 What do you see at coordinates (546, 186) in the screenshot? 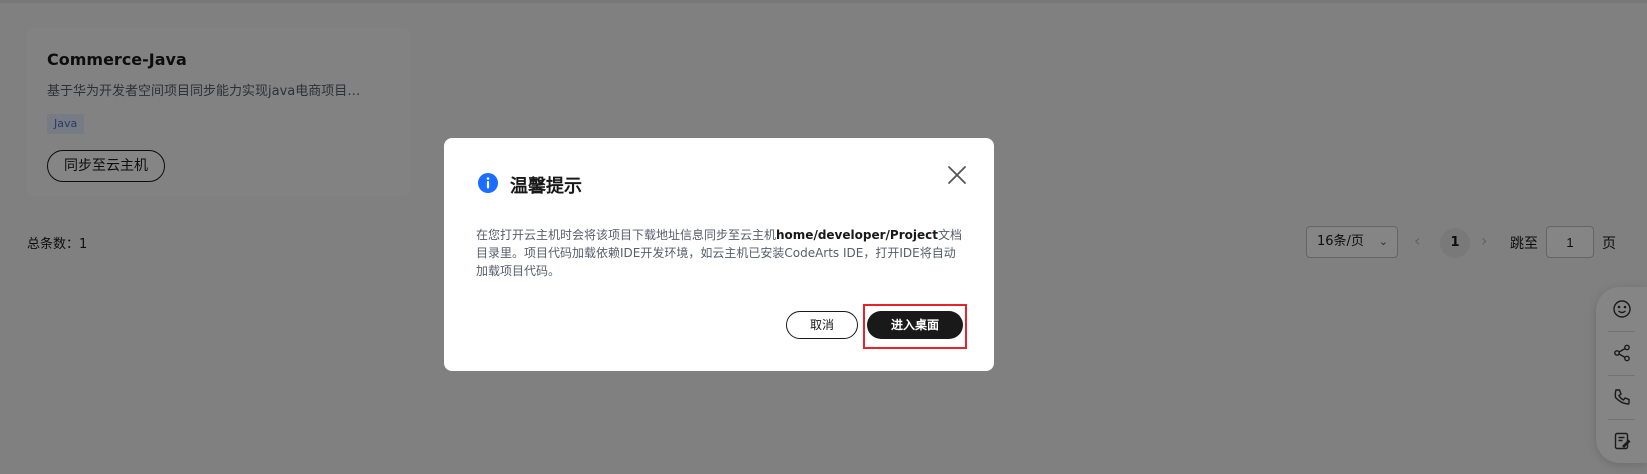
I see `dialog-title: 温馨提示` at bounding box center [546, 186].